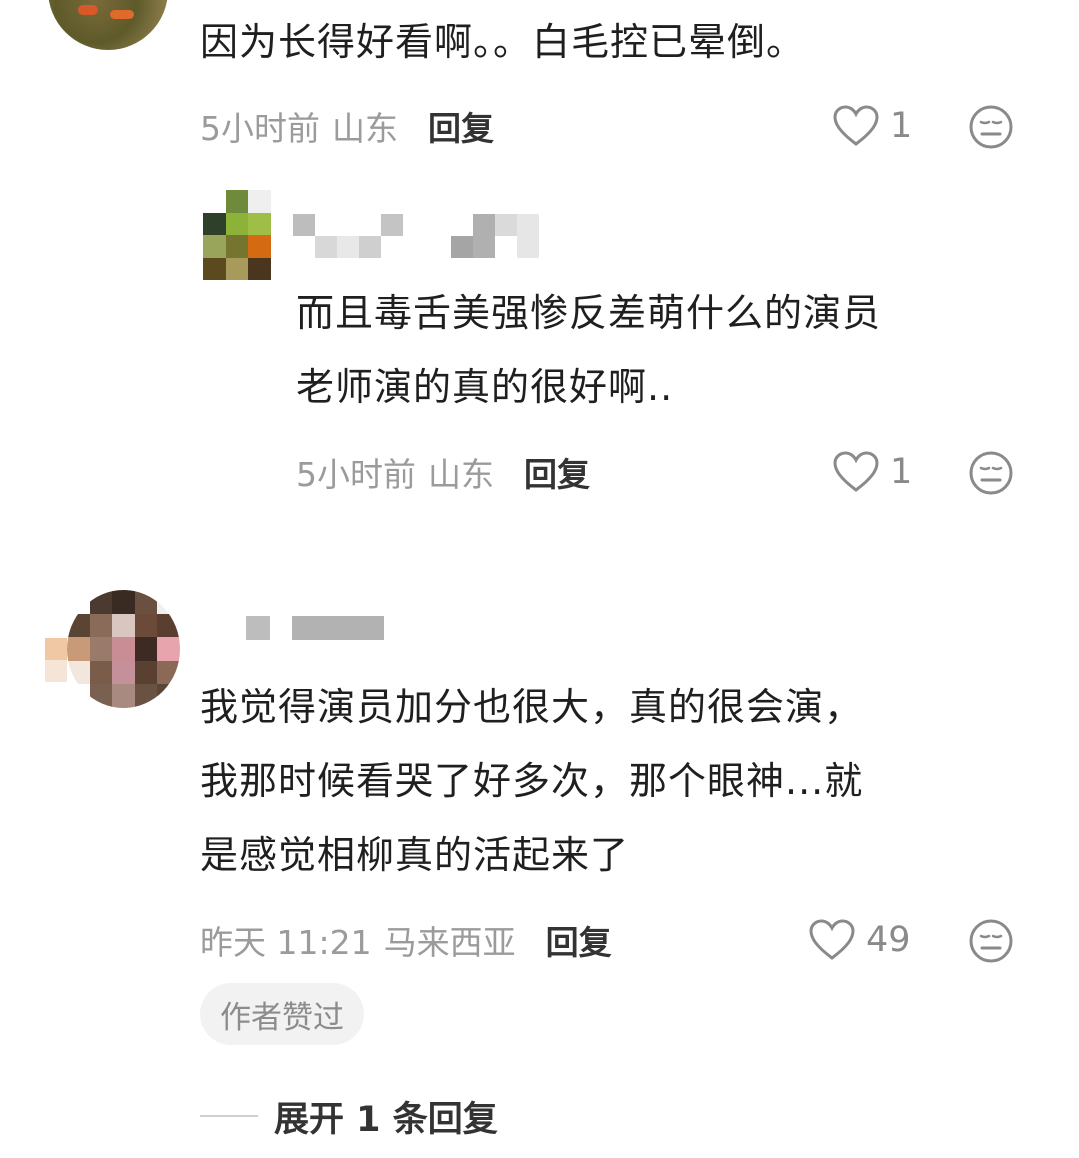 This screenshot has height=1158, width=1079. Describe the element at coordinates (237, 235) in the screenshot. I see `comment-2-avatar` at that location.